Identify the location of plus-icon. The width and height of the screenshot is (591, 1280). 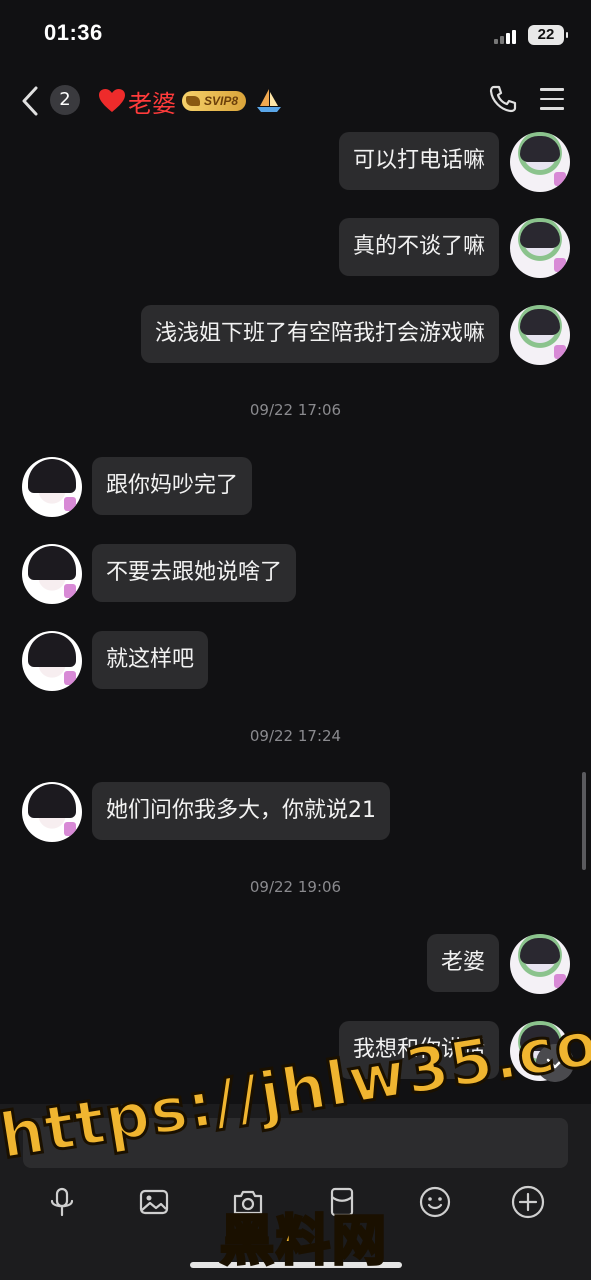
(528, 1202).